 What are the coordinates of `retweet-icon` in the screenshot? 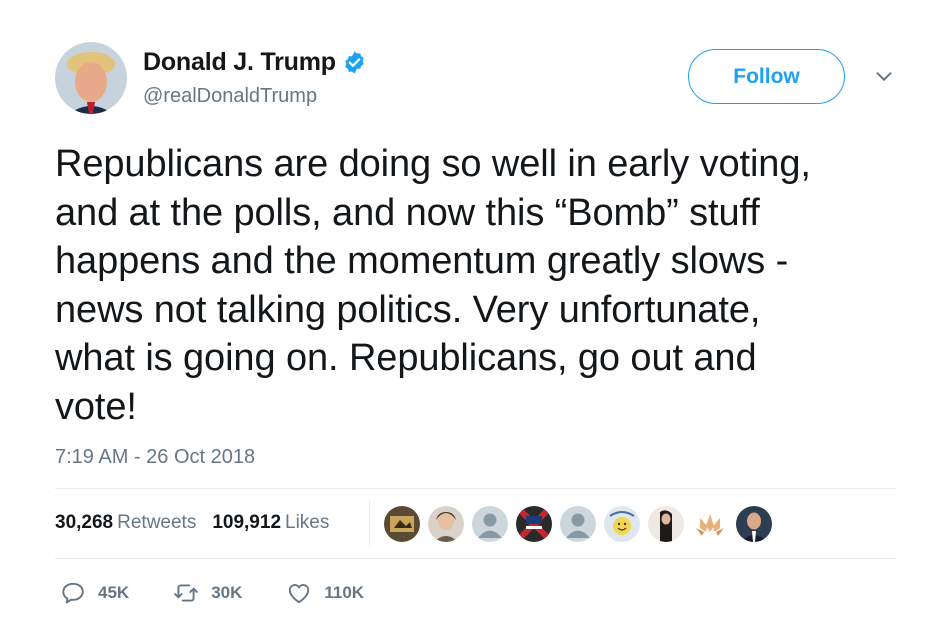 It's located at (186, 593).